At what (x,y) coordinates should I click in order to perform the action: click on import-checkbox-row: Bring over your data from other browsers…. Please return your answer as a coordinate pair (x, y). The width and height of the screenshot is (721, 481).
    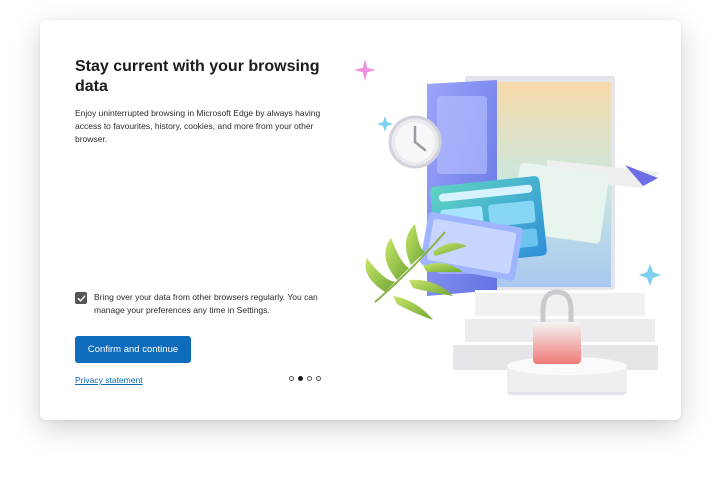
    Looking at the image, I should click on (205, 304).